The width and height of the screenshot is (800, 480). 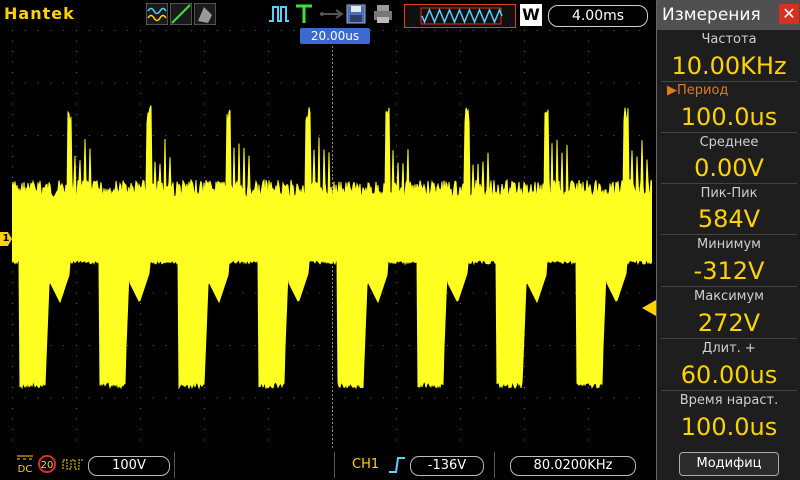 What do you see at coordinates (729, 66) in the screenshot?
I see `measure-value-frequency: 10.00KHz` at bounding box center [729, 66].